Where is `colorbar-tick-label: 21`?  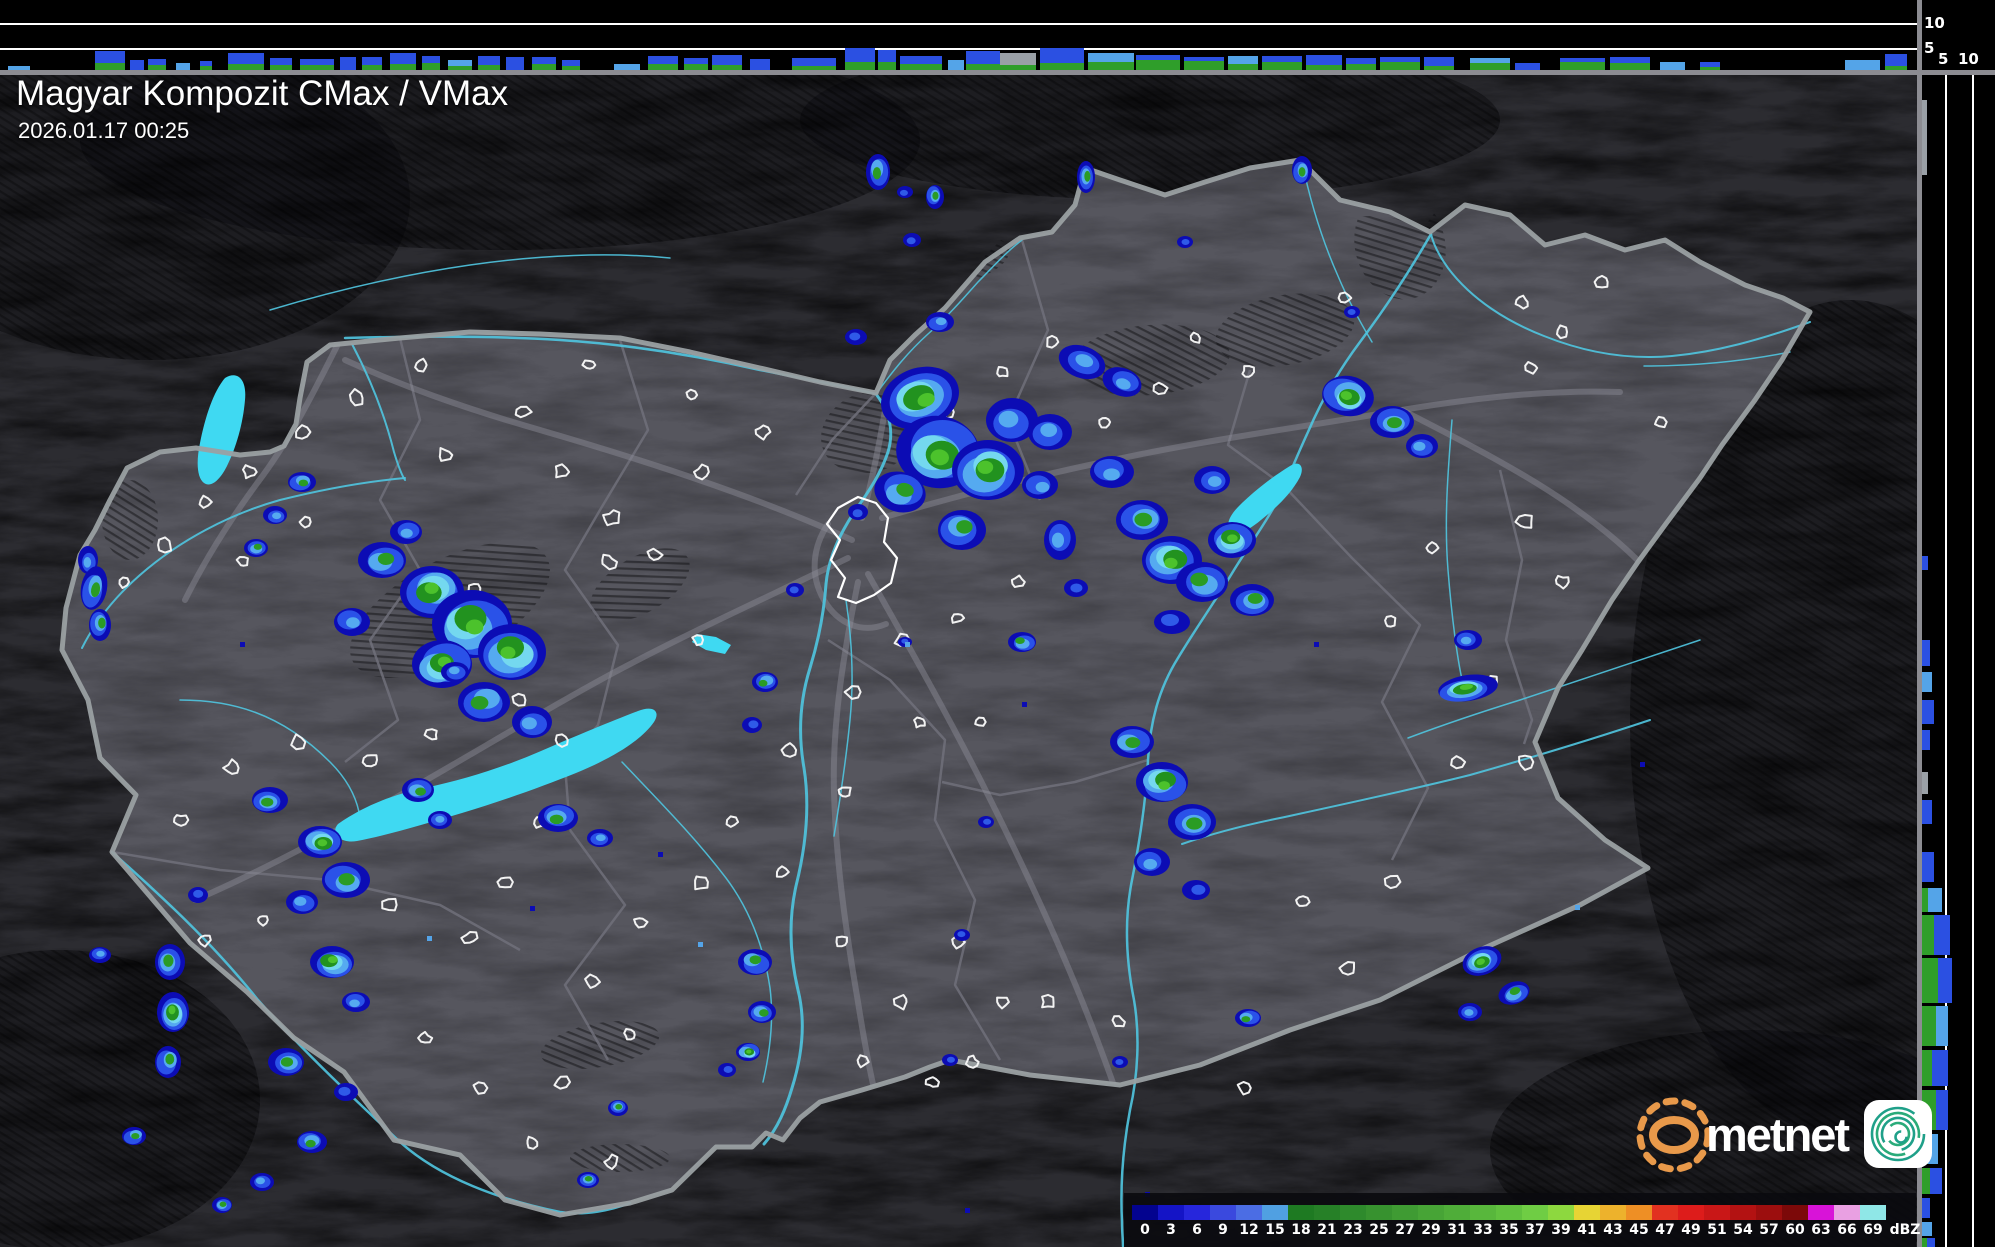
colorbar-tick-label: 21 is located at coordinates (1327, 1230).